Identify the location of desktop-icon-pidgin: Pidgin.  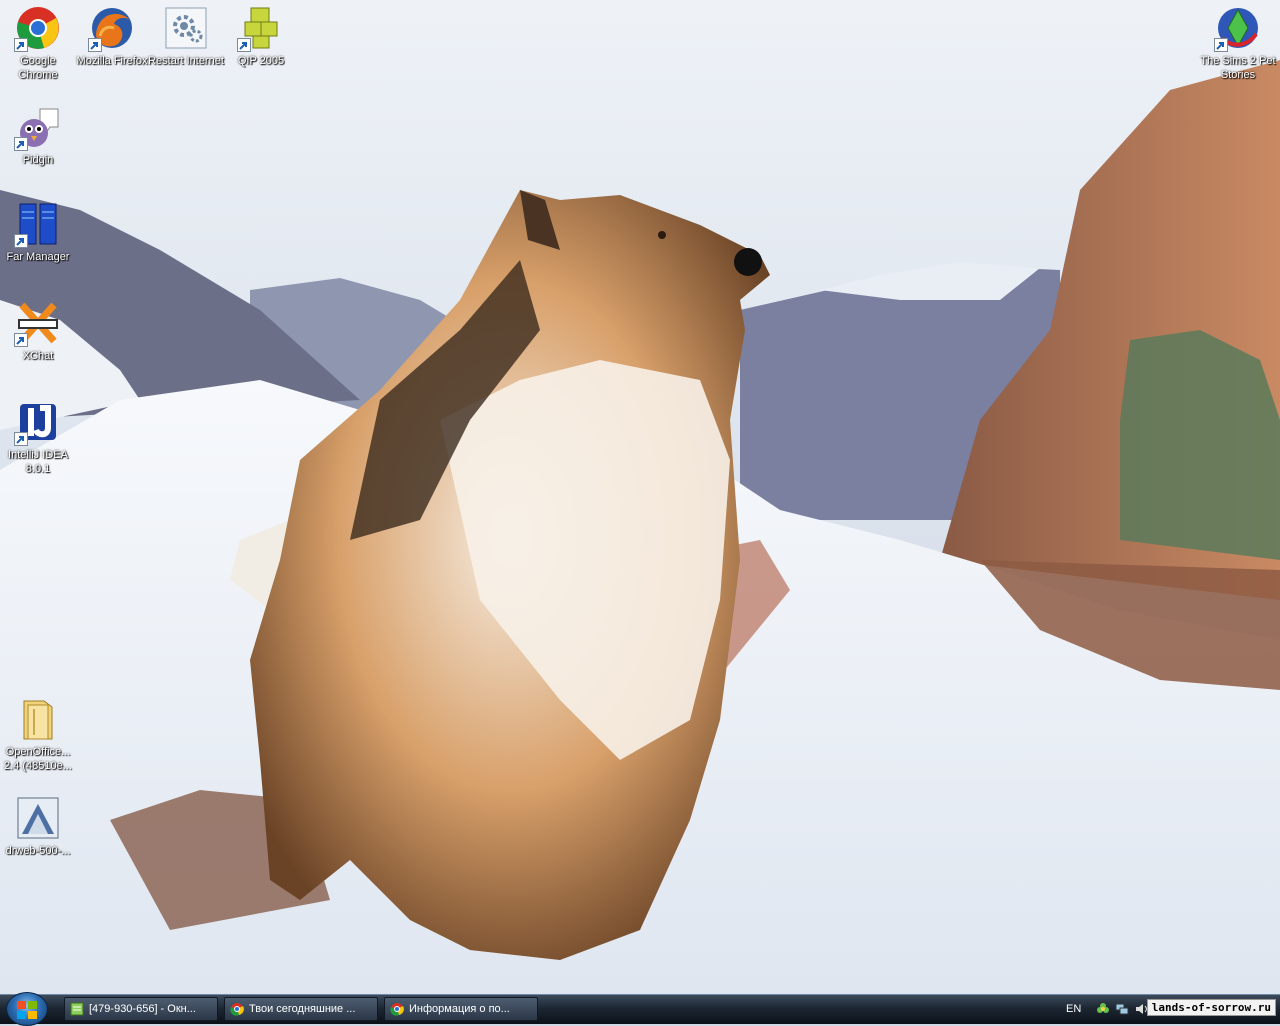
(38, 135).